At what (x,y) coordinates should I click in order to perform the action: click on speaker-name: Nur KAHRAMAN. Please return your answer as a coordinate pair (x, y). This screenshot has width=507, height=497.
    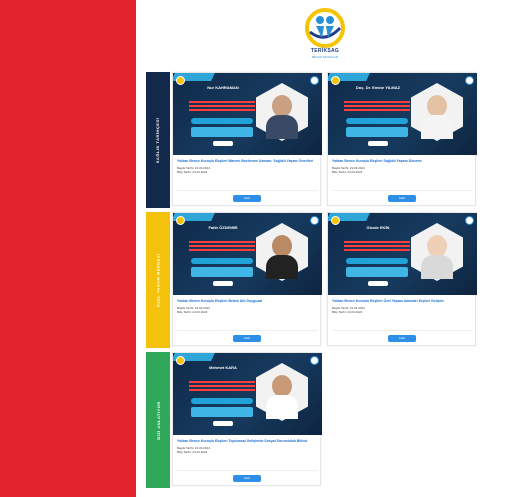
    Looking at the image, I should click on (223, 87).